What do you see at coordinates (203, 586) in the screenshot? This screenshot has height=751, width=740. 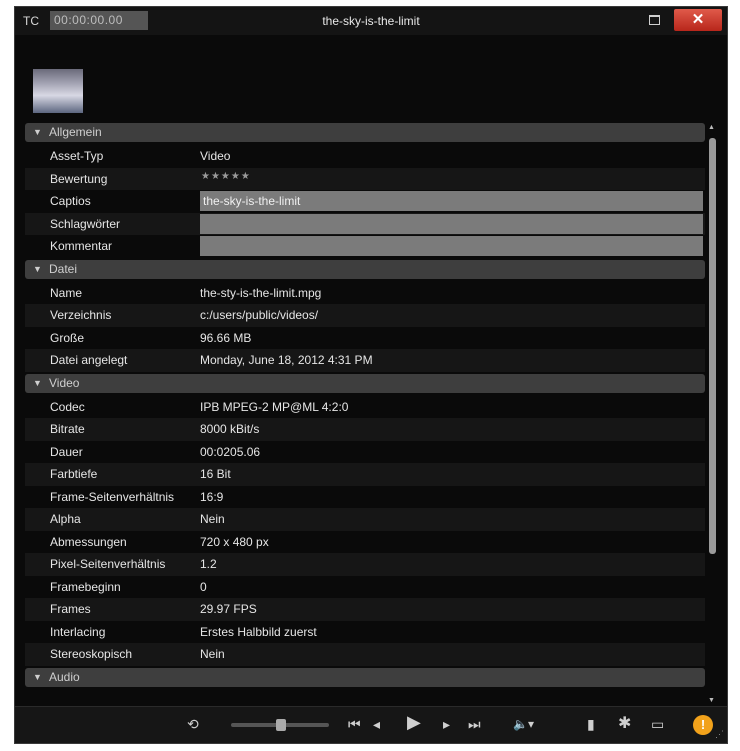 I see `property-value: 0` at bounding box center [203, 586].